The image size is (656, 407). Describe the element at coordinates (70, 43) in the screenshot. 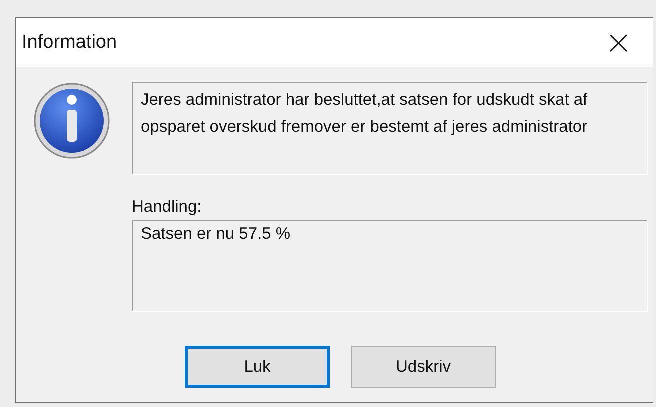

I see `window-title: Information` at that location.